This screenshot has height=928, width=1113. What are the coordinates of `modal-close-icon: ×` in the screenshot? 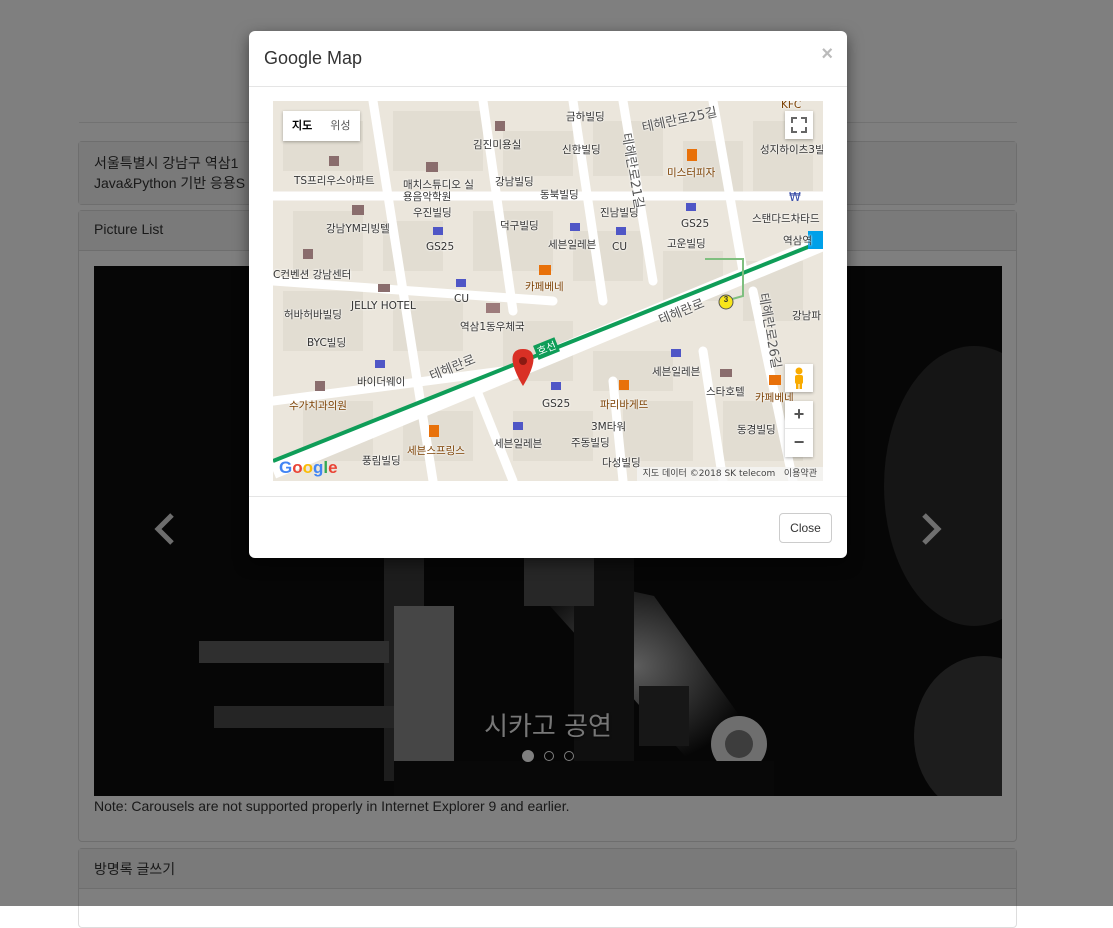 It's located at (827, 54).